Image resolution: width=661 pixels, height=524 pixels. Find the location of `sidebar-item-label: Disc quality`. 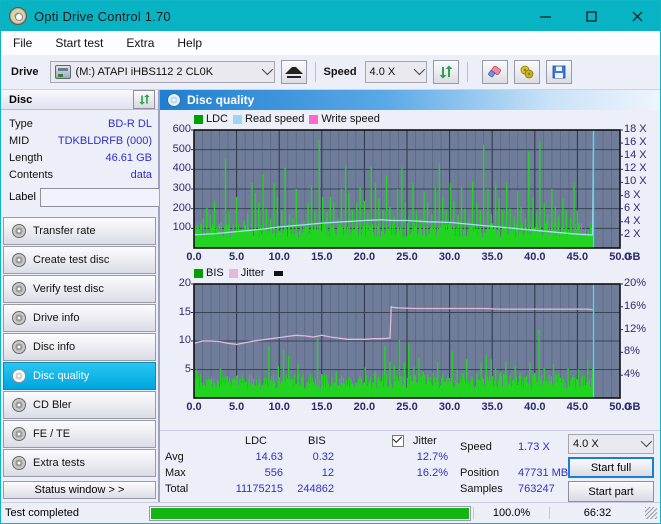

sidebar-item-label: Disc quality is located at coordinates (61, 376).